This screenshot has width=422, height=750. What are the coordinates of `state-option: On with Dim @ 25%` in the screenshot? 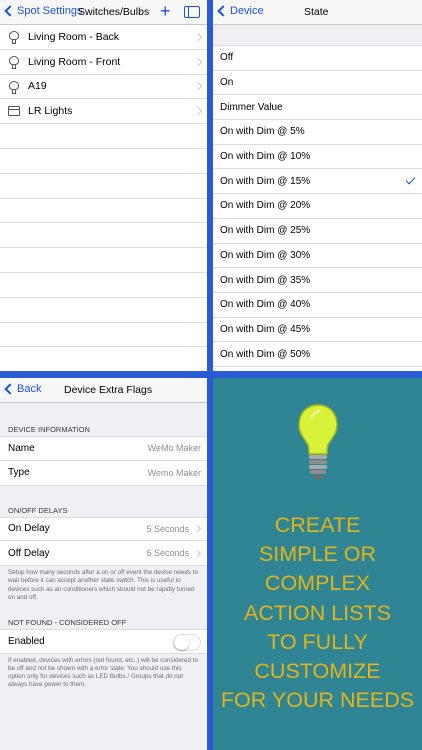 It's located at (317, 231).